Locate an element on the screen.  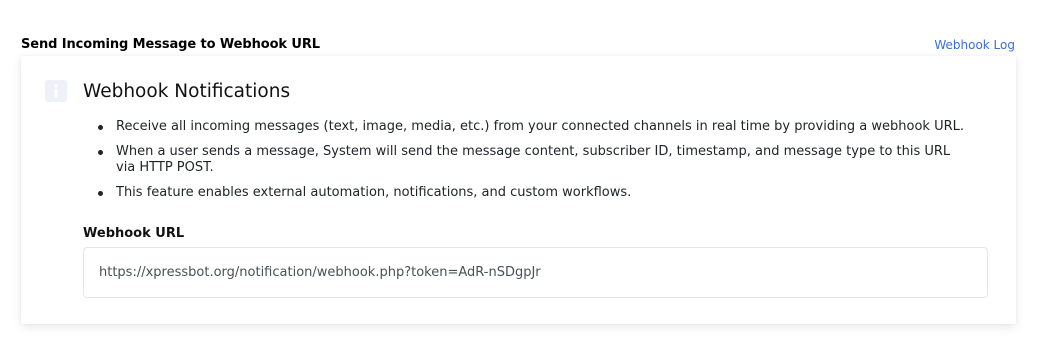
card-title: Webhook Notifications is located at coordinates (187, 91).